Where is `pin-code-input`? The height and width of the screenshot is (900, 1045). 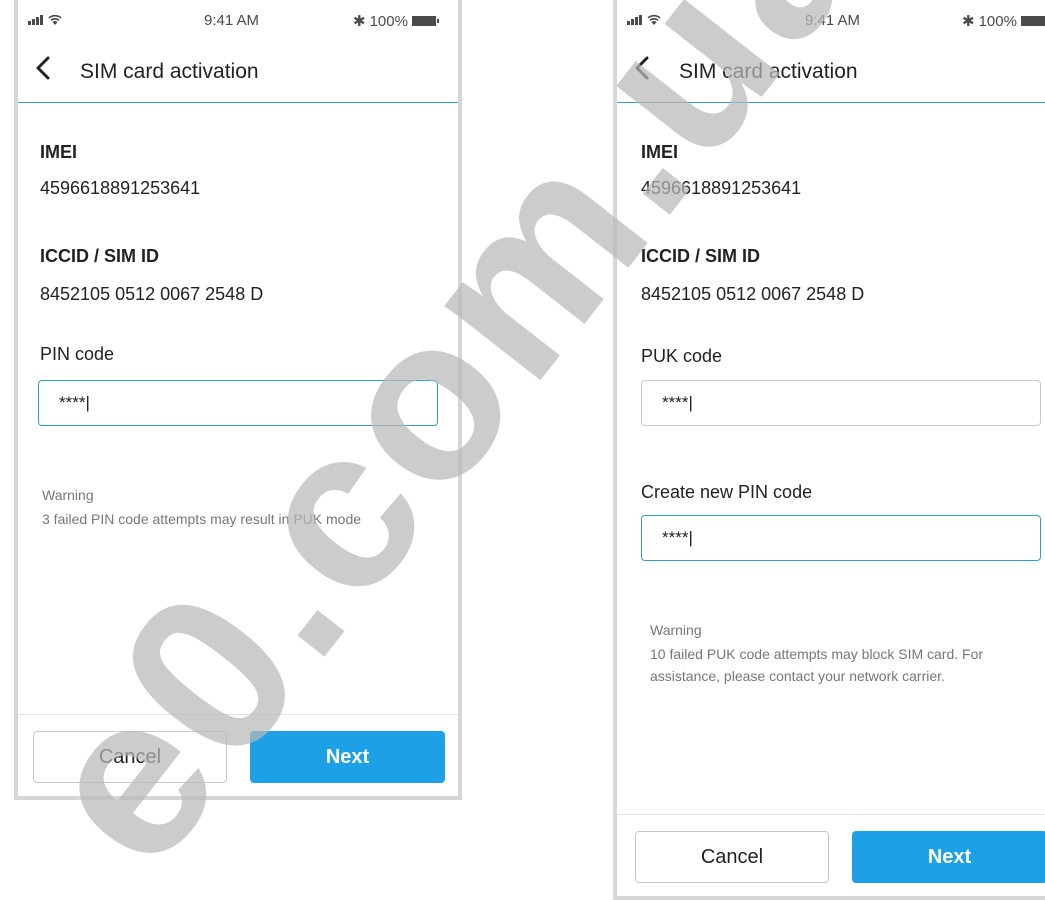 pin-code-input is located at coordinates (238, 403).